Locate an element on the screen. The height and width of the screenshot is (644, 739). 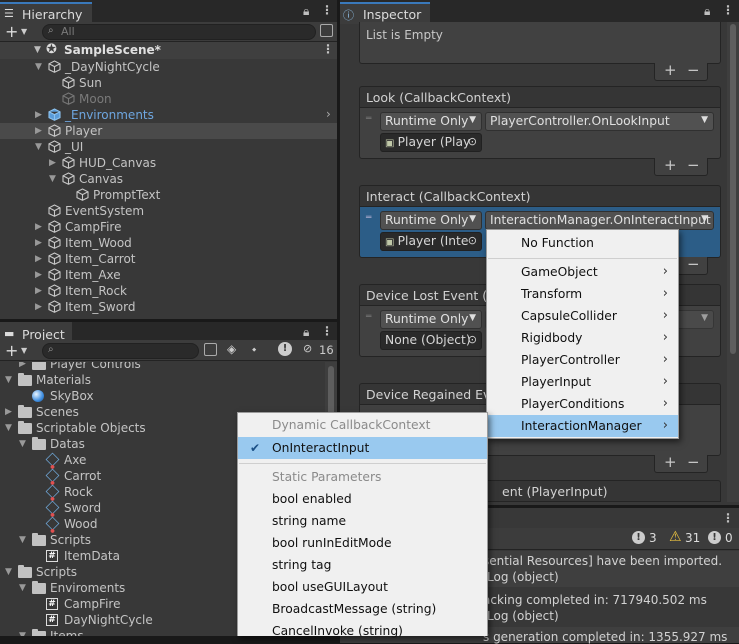
scene-row: ▼ ✪ SampleScene* ⋮ is located at coordinates (168, 50).